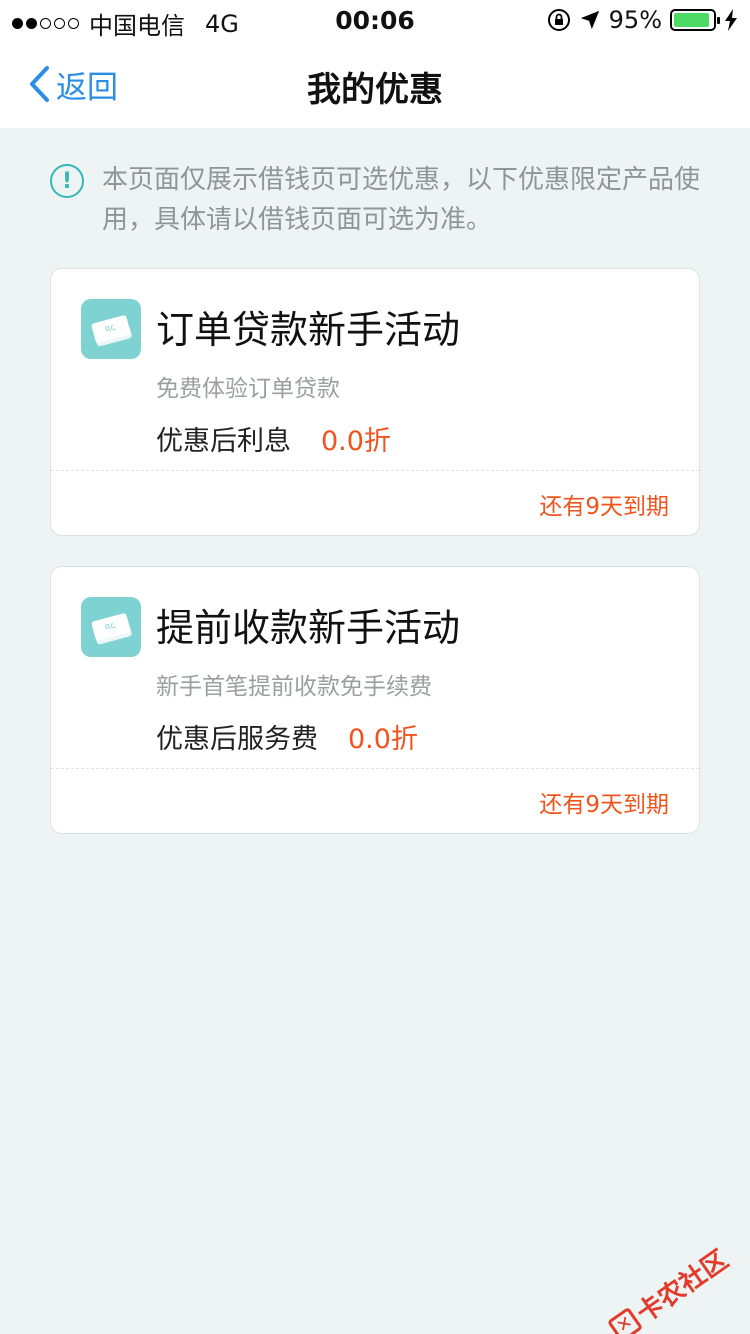  What do you see at coordinates (237, 739) in the screenshot?
I see `benefit-label: 优惠后服务费` at bounding box center [237, 739].